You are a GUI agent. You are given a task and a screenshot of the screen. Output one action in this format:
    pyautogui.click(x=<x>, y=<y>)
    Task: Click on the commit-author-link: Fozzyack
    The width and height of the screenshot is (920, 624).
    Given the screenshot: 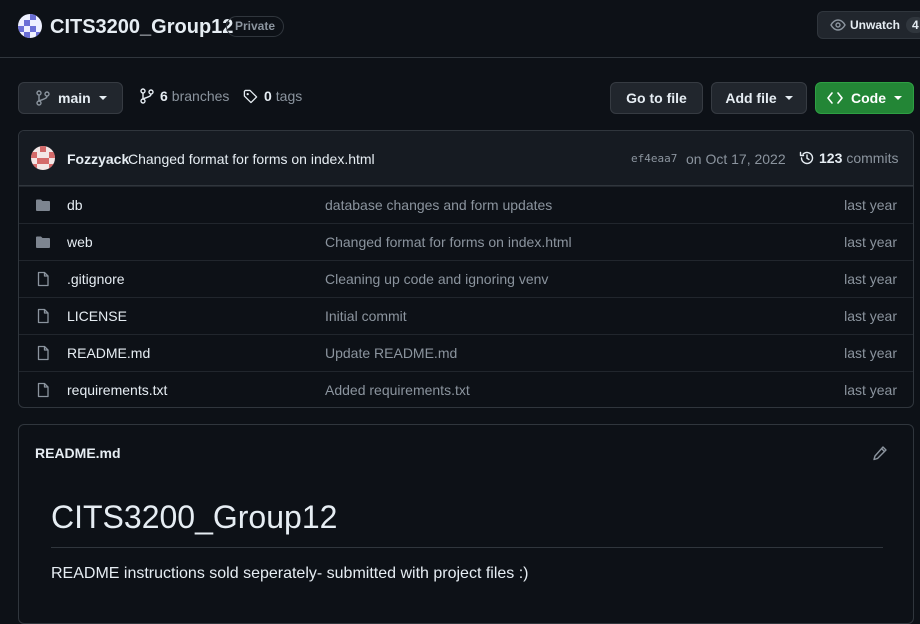 What is the action you would take?
    pyautogui.click(x=98, y=159)
    